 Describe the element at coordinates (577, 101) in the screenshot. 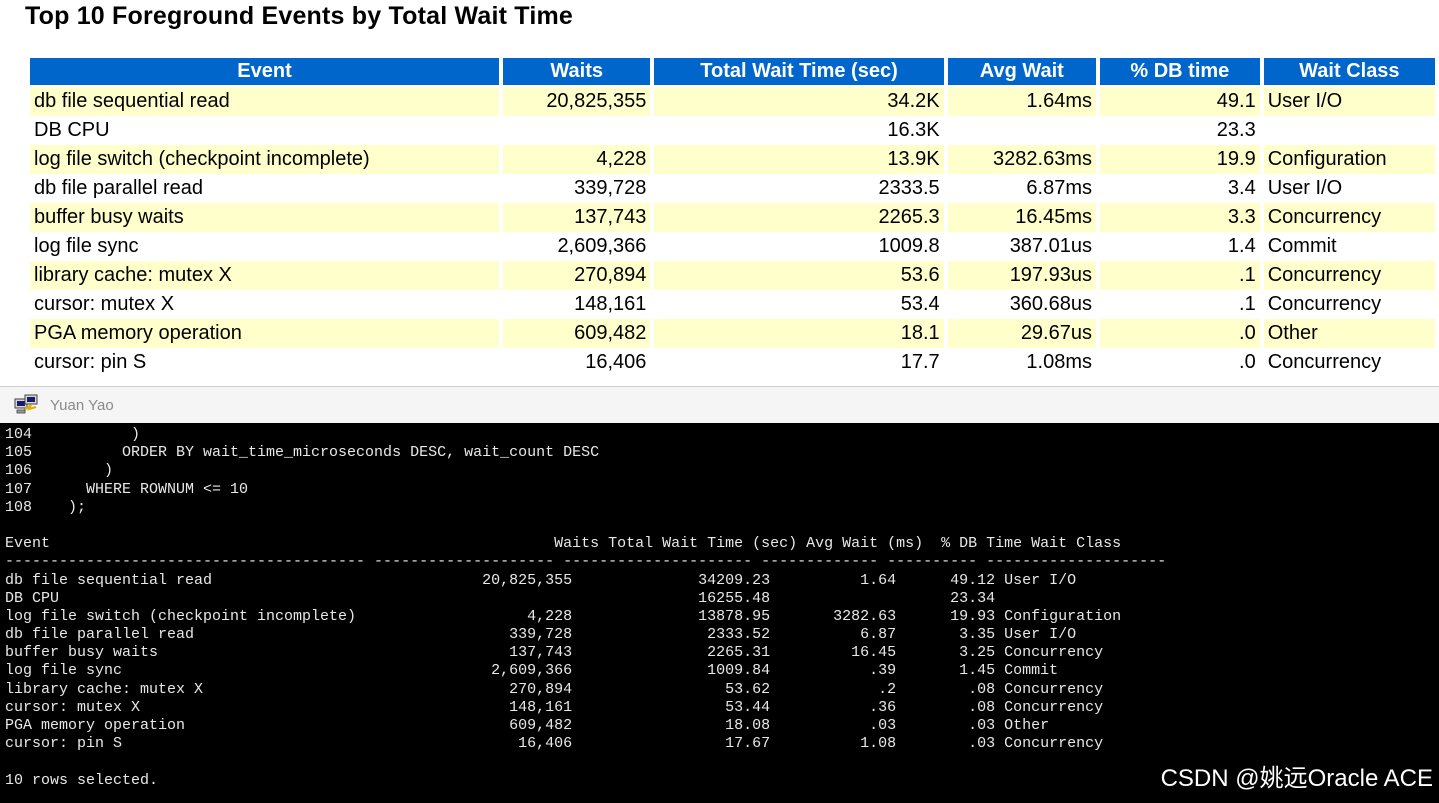

I see `cell-waits: 20,825,355` at that location.